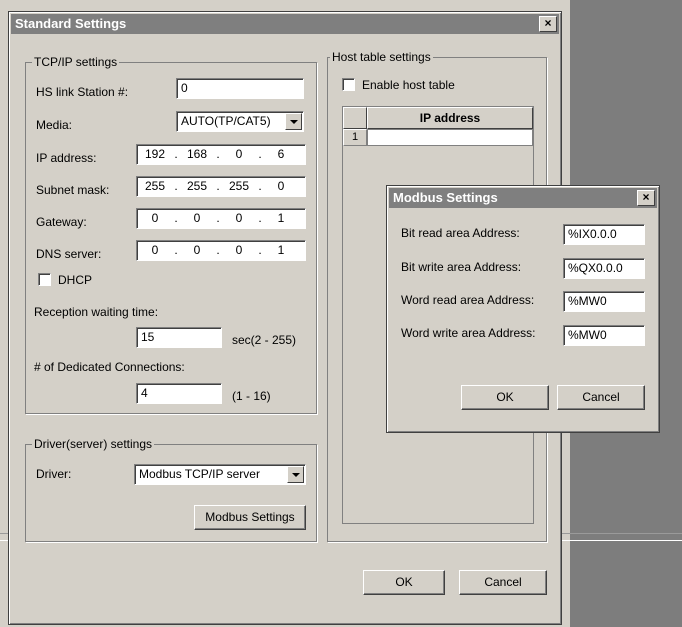 The width and height of the screenshot is (682, 627). Describe the element at coordinates (179, 337) in the screenshot. I see `reception-time-input: 15` at that location.